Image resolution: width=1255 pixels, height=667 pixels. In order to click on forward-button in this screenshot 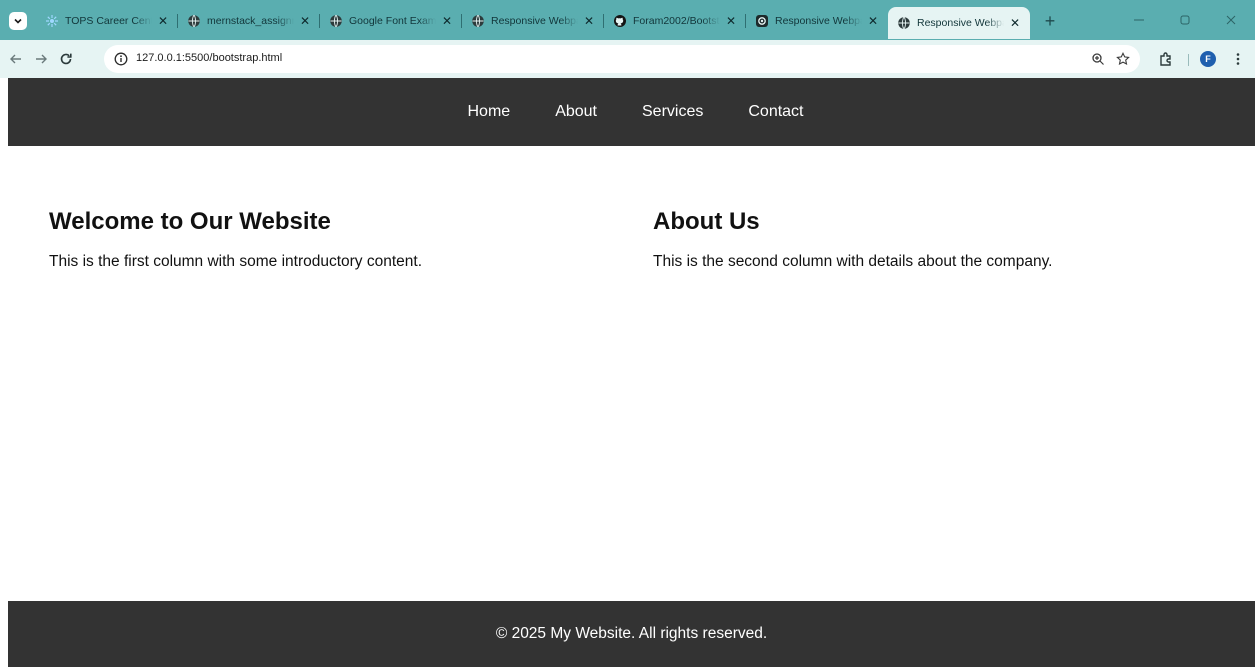, I will do `click(41, 59)`.